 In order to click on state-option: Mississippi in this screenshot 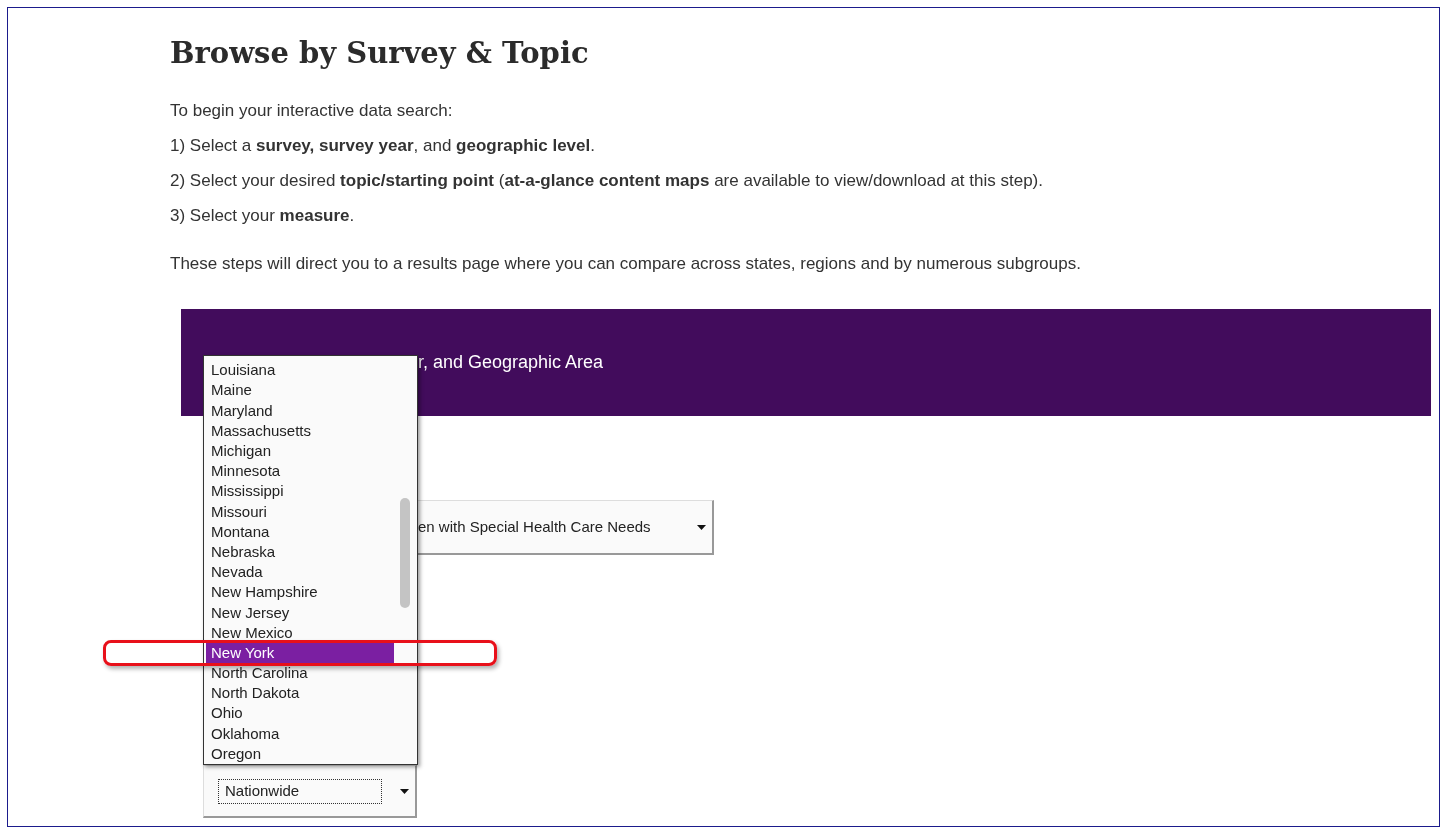, I will do `click(300, 491)`.